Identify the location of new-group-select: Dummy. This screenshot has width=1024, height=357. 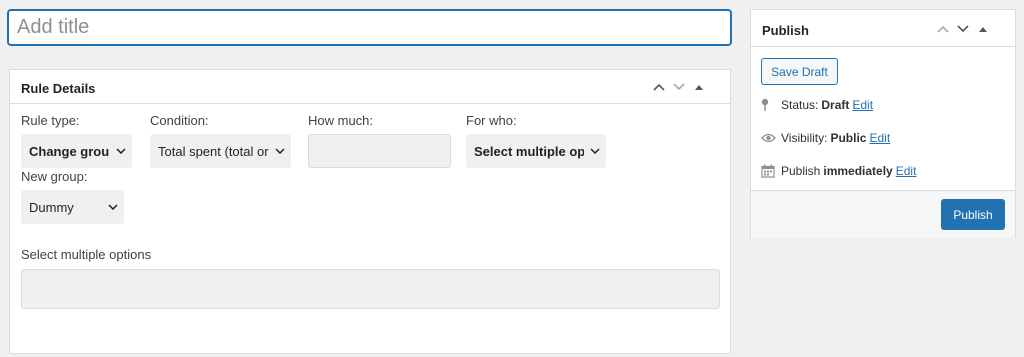
(72, 207).